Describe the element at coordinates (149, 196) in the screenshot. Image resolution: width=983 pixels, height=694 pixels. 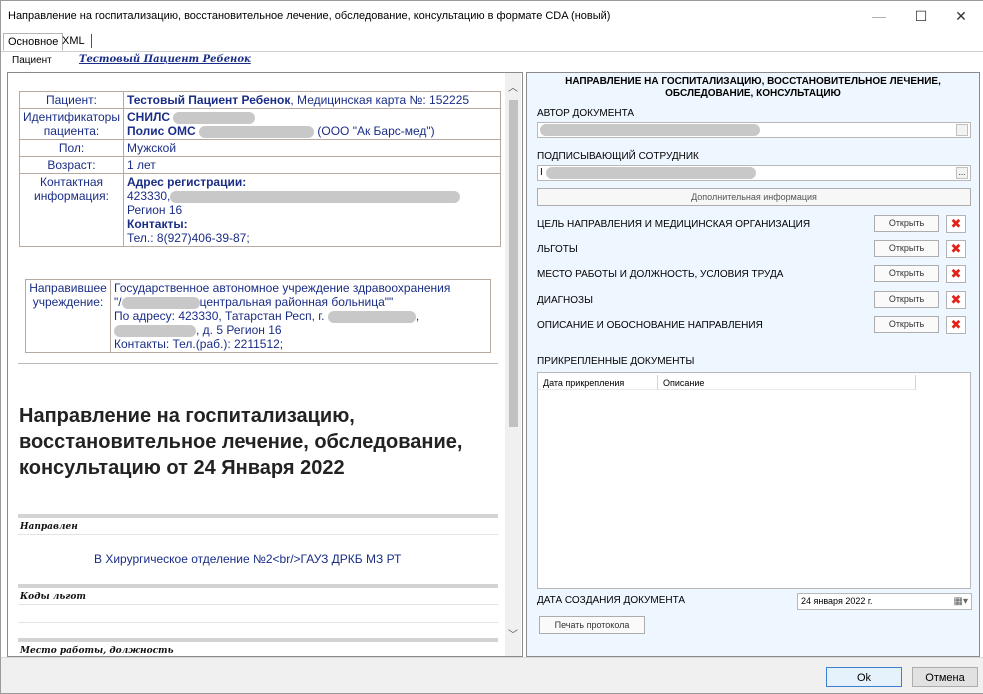
I see `addr-zip: 423330,` at that location.